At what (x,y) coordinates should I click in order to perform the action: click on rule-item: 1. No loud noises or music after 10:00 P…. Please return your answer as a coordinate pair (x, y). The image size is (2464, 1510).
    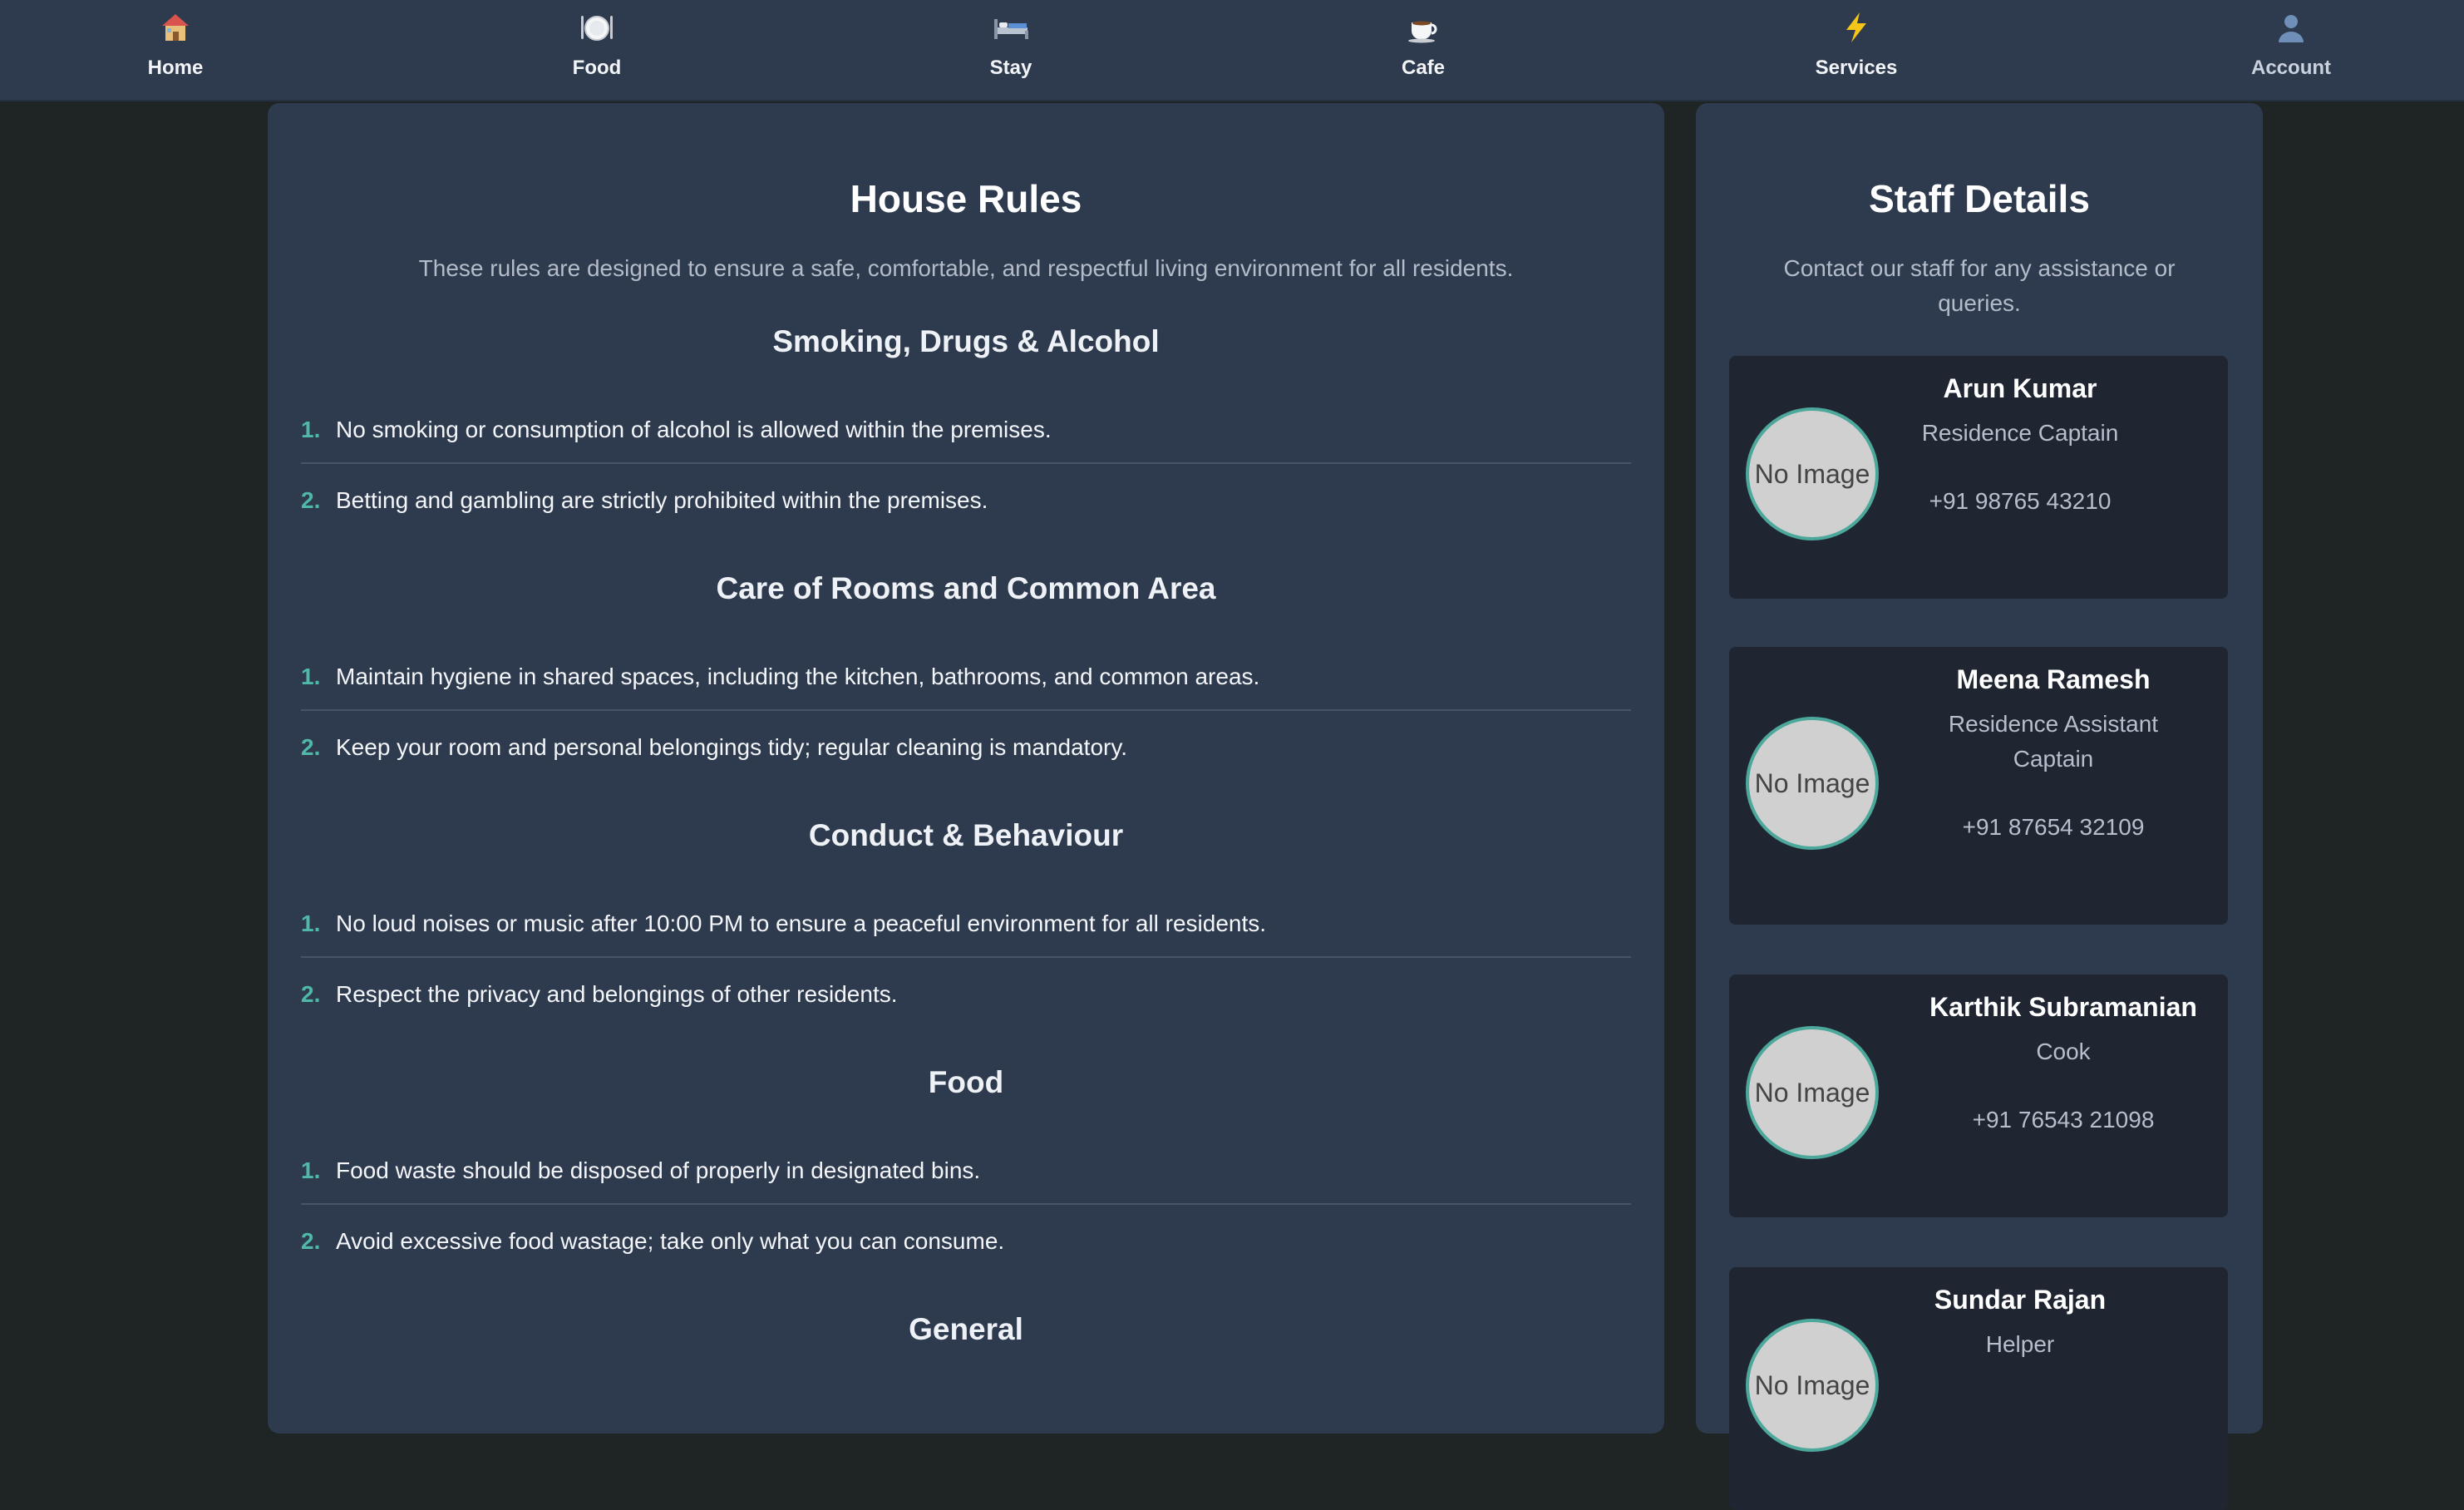
    Looking at the image, I should click on (966, 924).